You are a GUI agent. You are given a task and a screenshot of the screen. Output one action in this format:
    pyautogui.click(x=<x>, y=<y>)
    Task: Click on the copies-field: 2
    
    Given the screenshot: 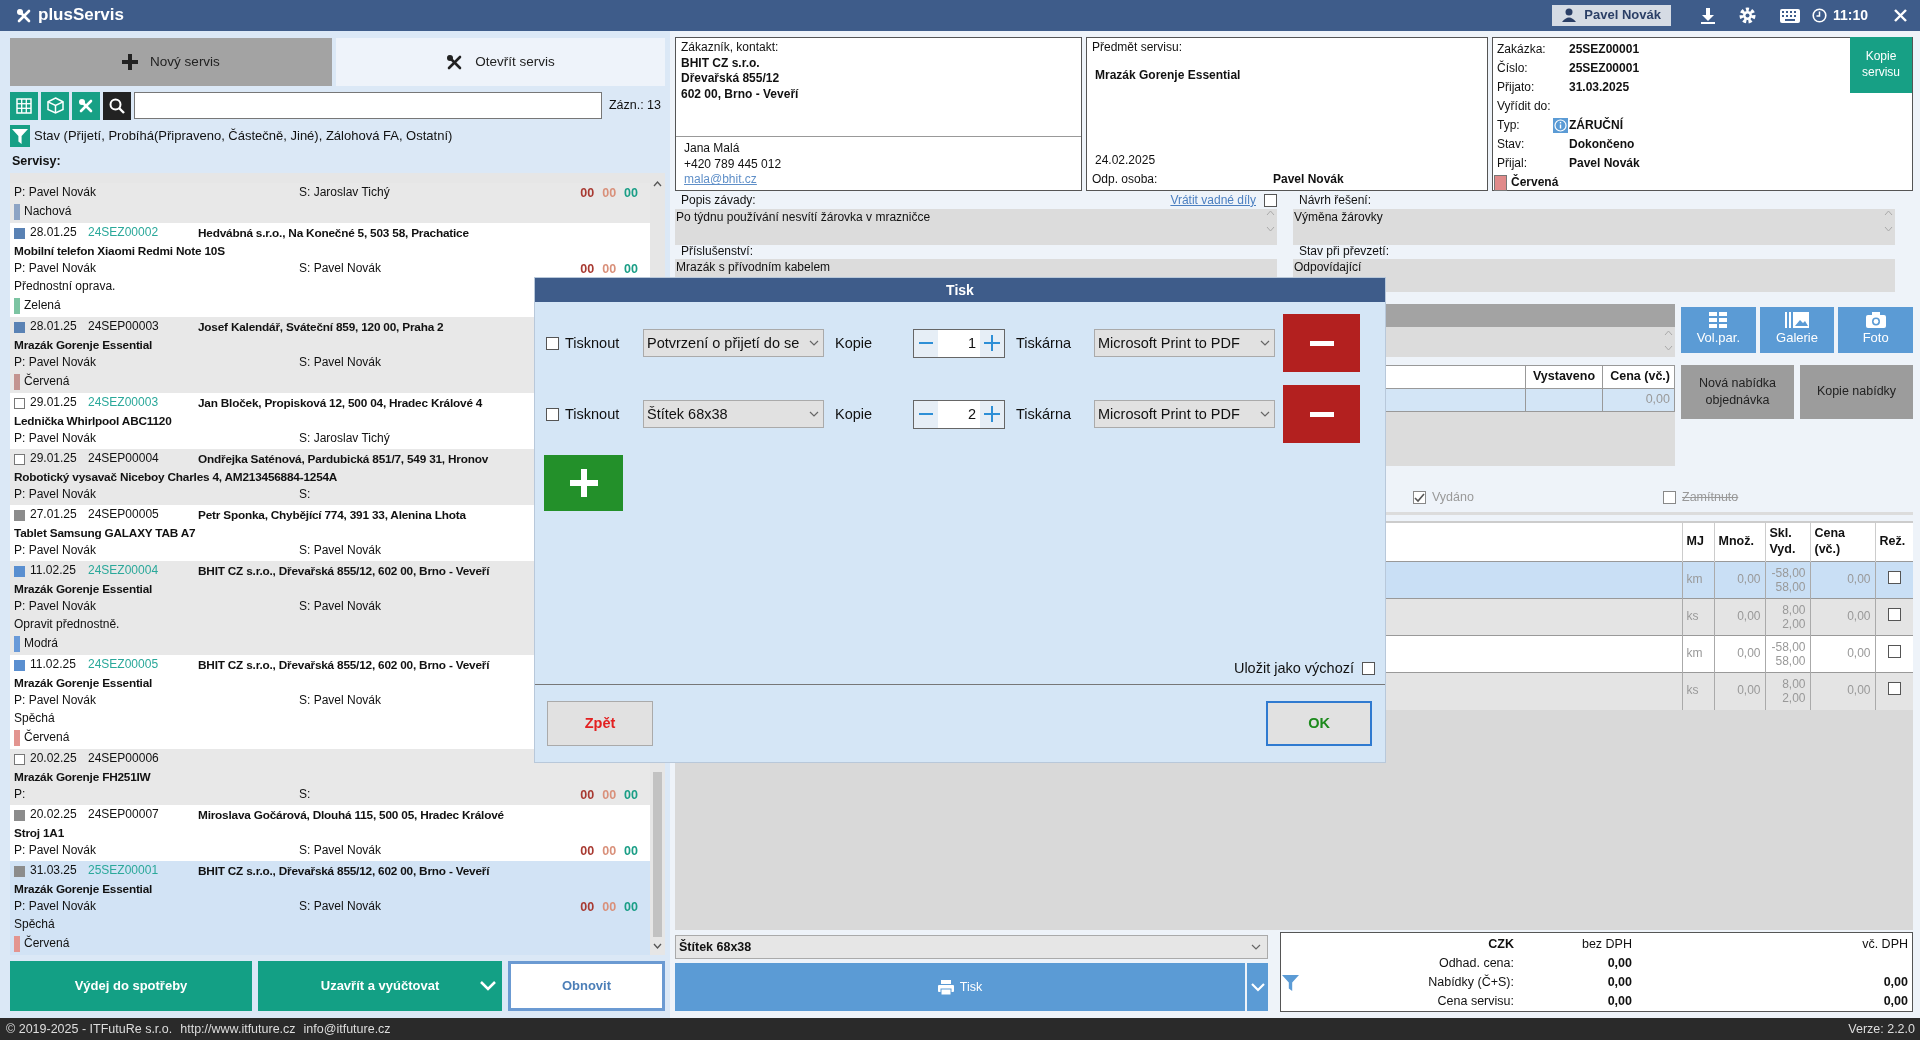 What is the action you would take?
    pyautogui.click(x=959, y=414)
    